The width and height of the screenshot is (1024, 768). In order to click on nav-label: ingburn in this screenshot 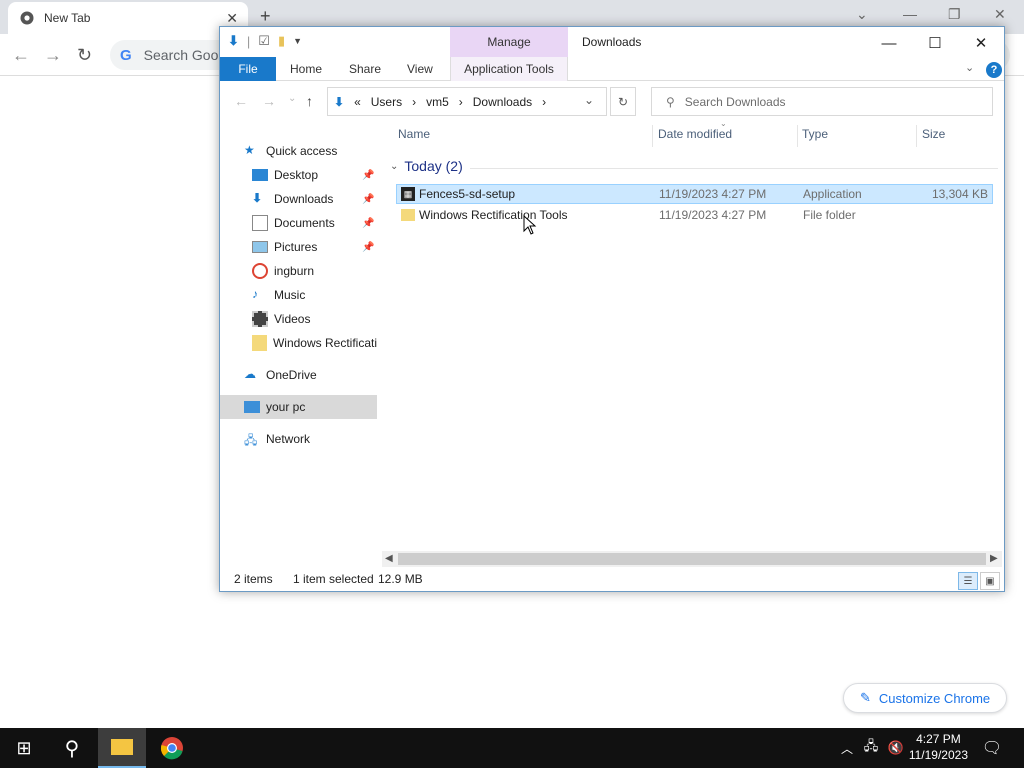, I will do `click(294, 271)`.